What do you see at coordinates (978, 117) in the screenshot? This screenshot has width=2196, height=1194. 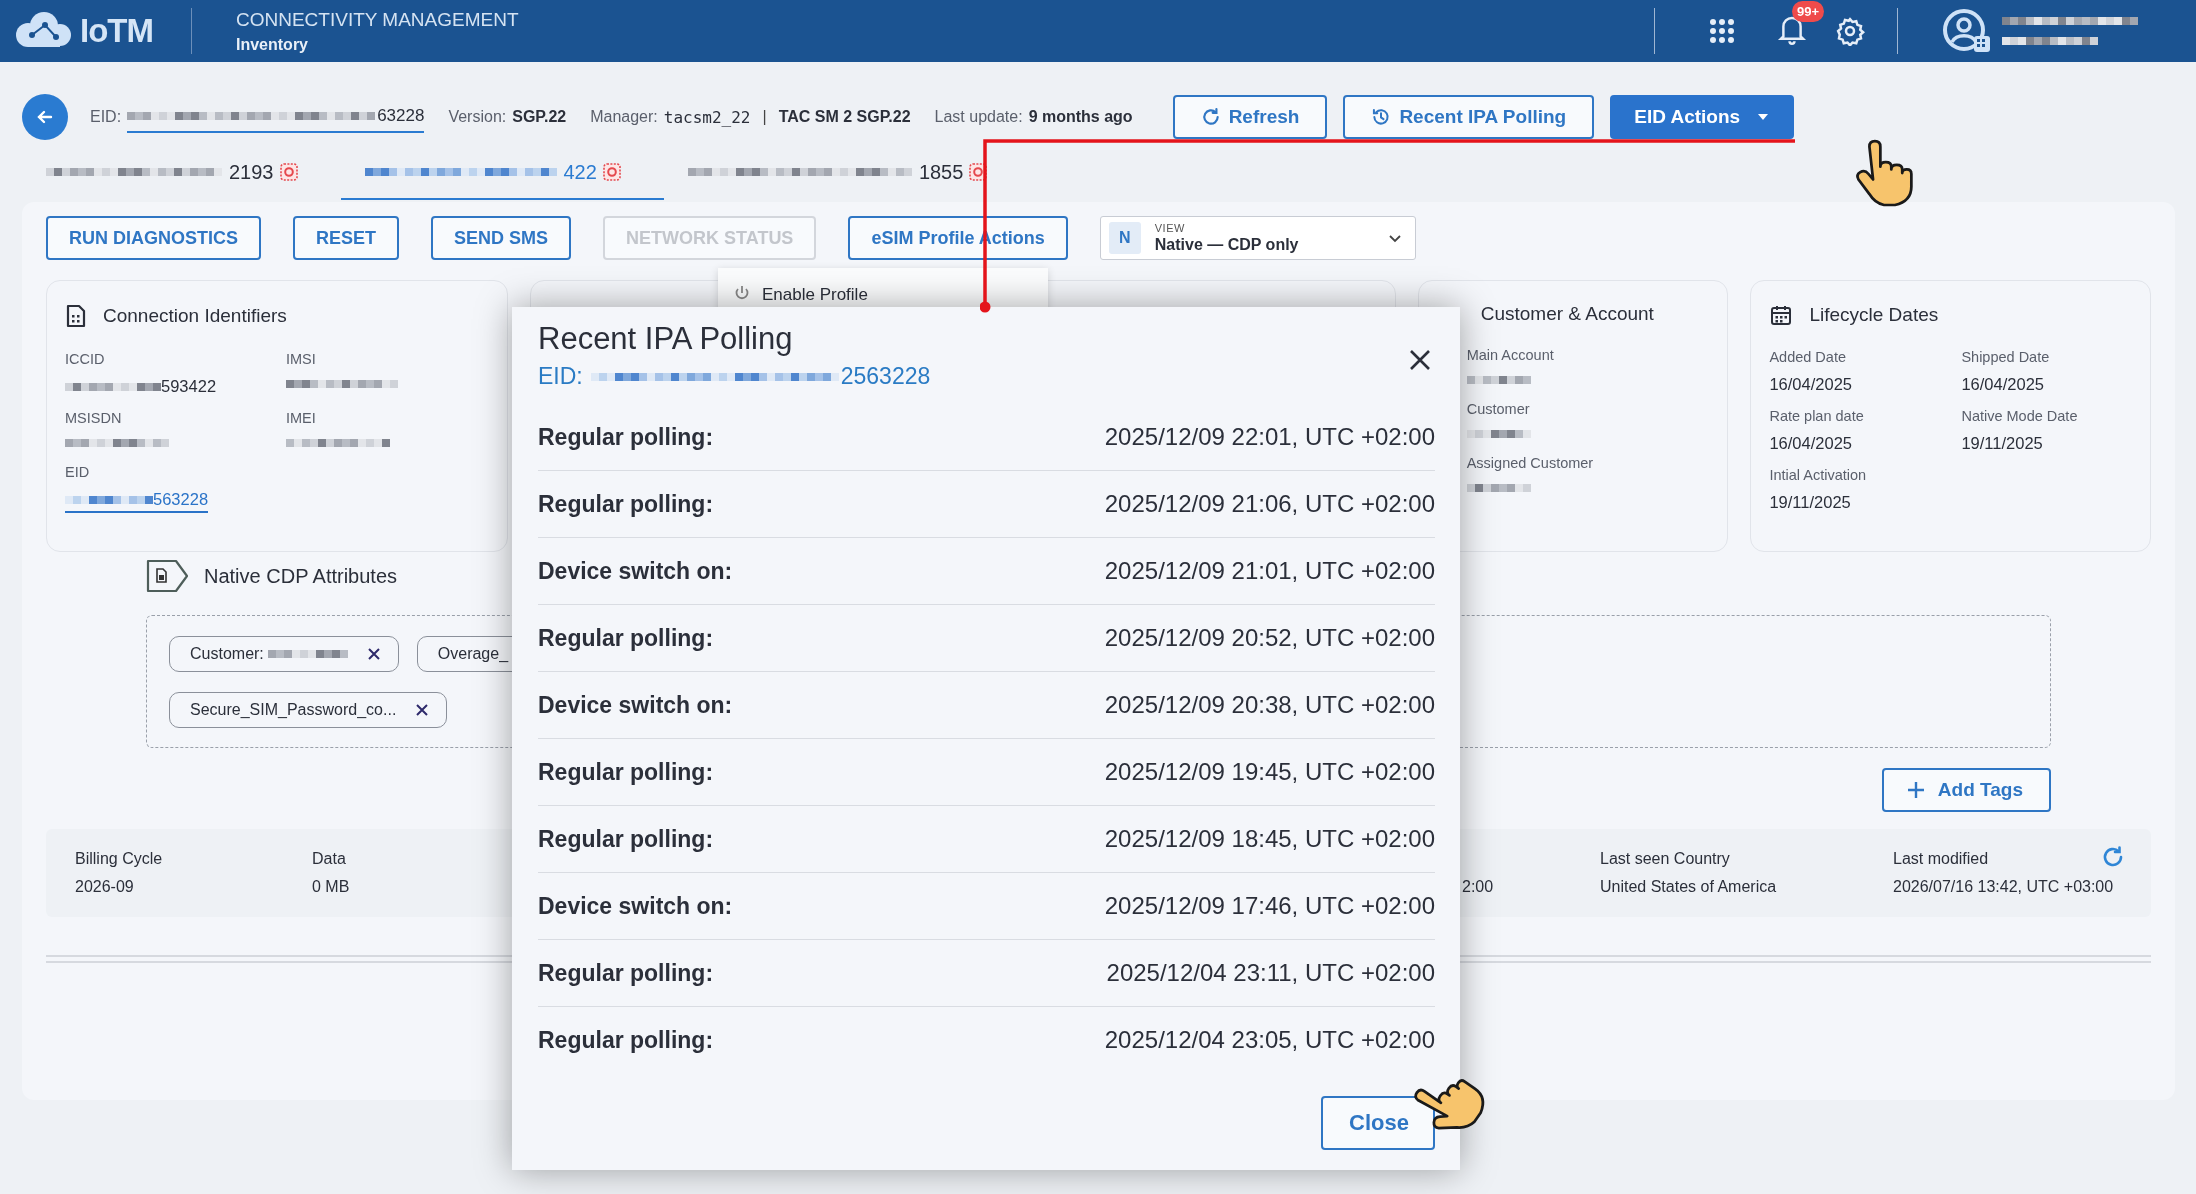 I see `last-update-label: Last update:` at bounding box center [978, 117].